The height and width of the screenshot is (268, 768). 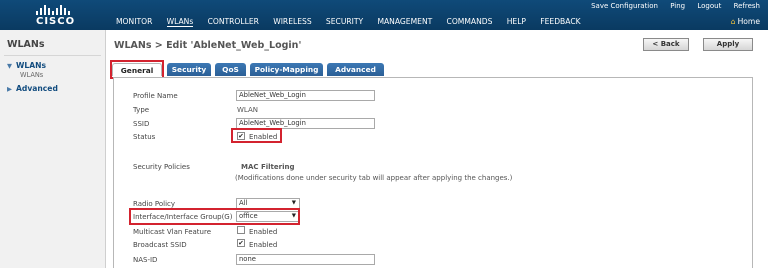 I want to click on radio-policy-label: Radio Policy, so click(x=154, y=204).